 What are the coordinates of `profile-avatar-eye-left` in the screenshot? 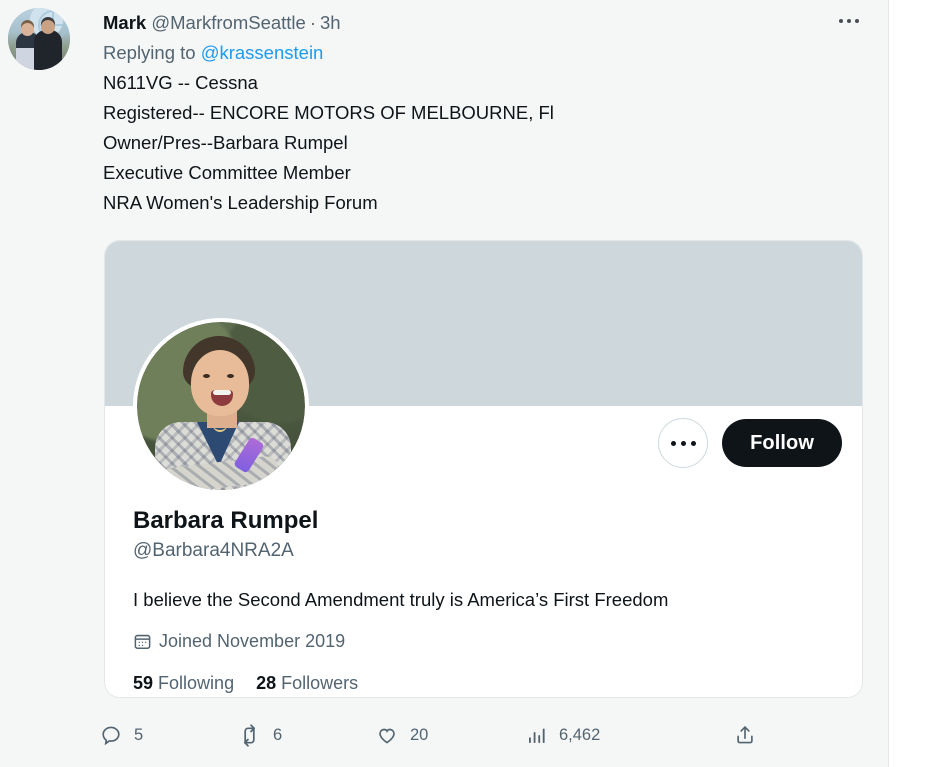 It's located at (206, 376).